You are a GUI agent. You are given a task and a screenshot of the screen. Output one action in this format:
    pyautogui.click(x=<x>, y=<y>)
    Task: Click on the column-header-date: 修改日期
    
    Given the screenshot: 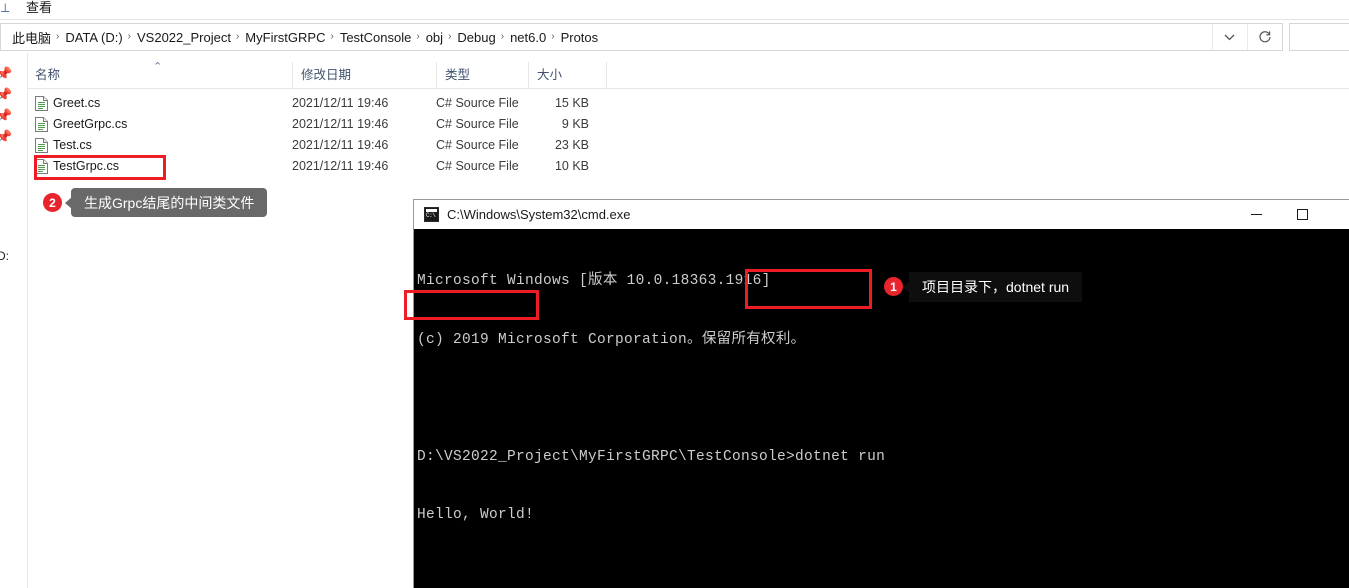 What is the action you would take?
    pyautogui.click(x=364, y=75)
    